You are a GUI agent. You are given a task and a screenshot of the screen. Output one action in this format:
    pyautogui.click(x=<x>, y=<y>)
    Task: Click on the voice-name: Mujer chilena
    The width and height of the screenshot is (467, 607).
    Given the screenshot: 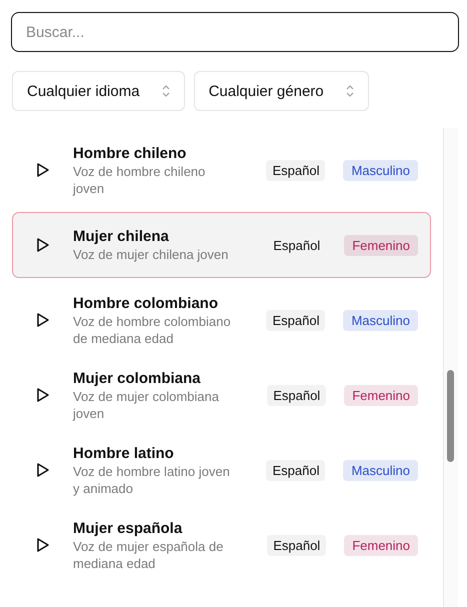 What is the action you would take?
    pyautogui.click(x=121, y=236)
    